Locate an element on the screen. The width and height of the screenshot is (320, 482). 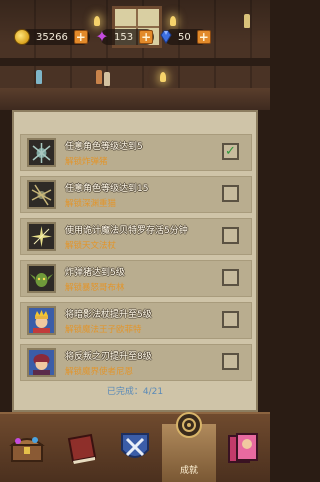
spider-creature-icon is located at coordinates (41, 194).